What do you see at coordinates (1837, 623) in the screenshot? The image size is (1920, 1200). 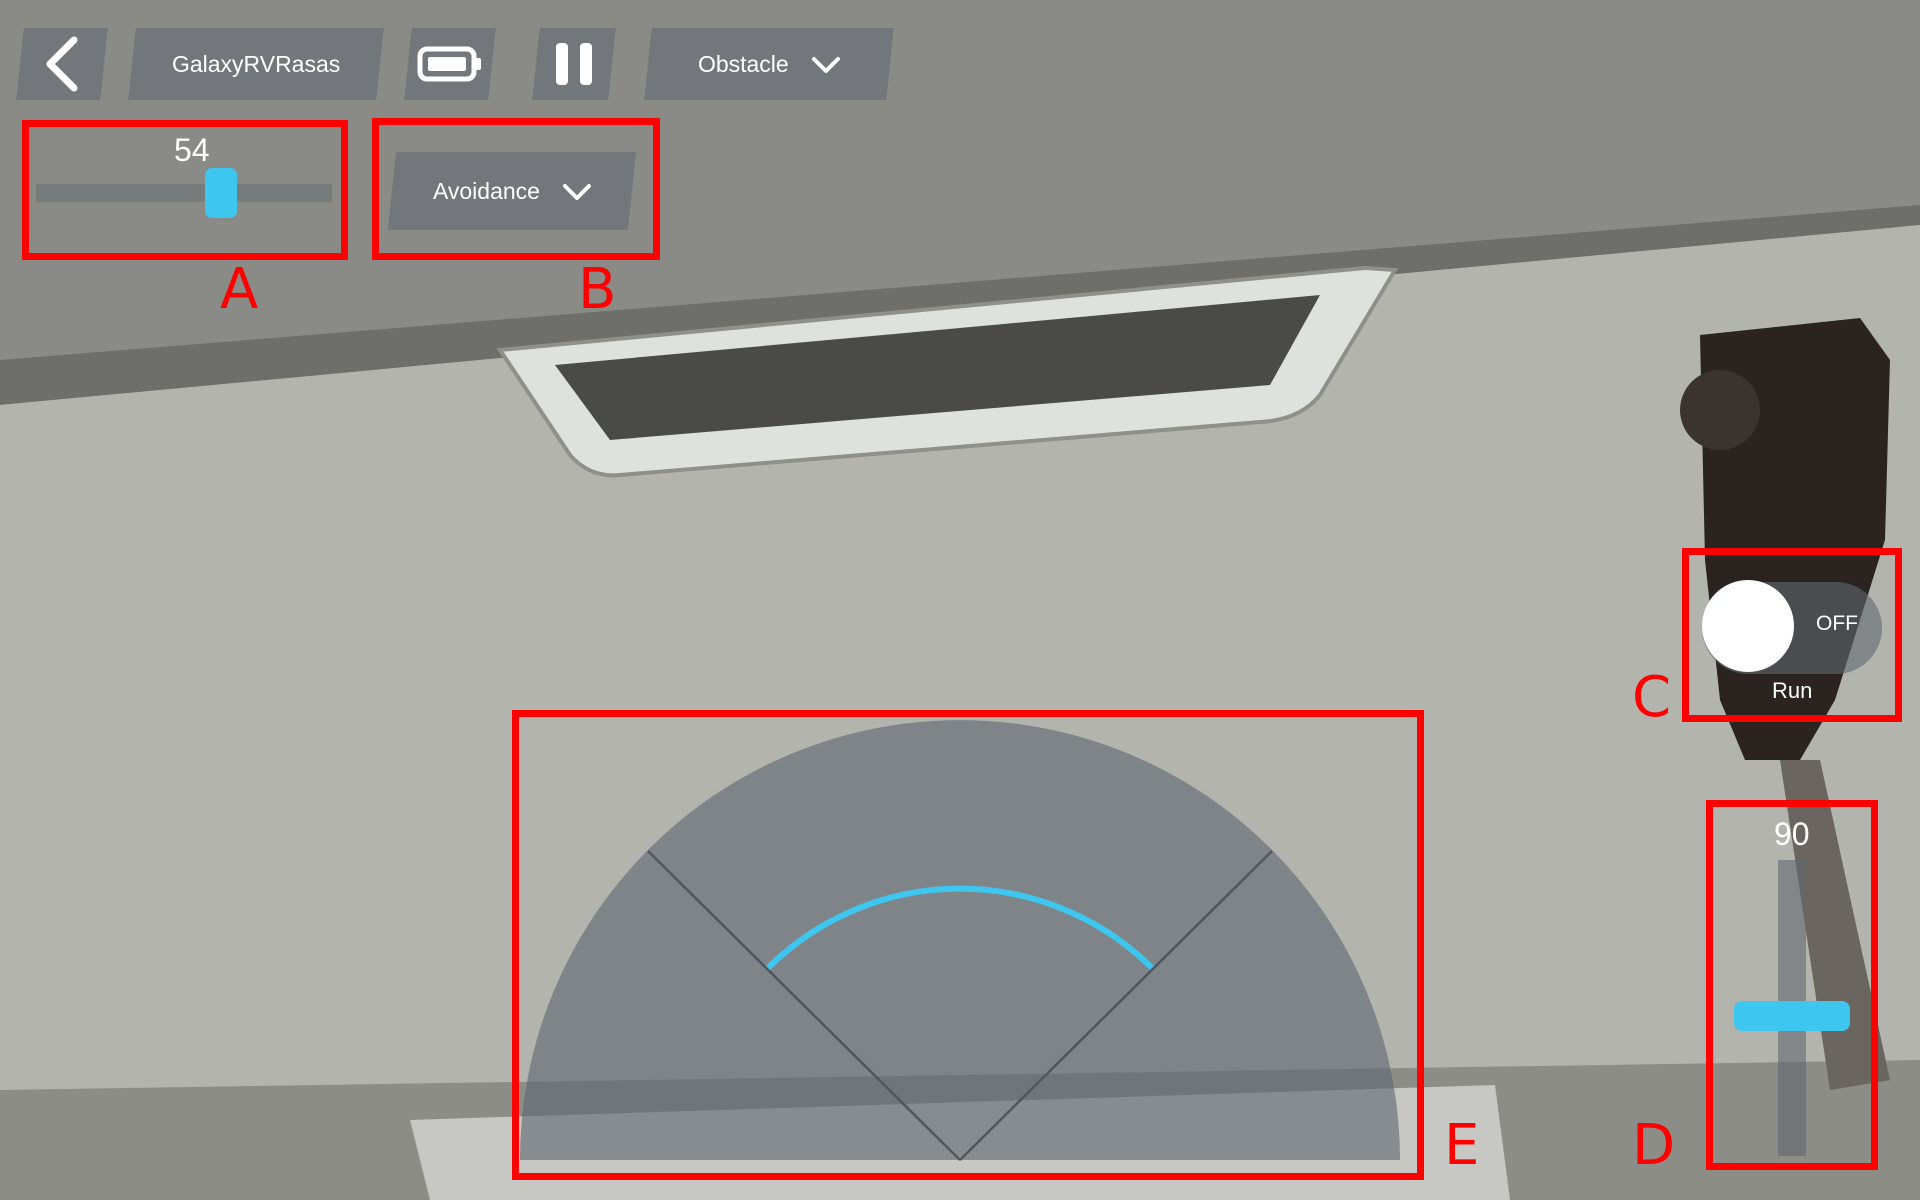 I see `run-toggle-state: OFF` at bounding box center [1837, 623].